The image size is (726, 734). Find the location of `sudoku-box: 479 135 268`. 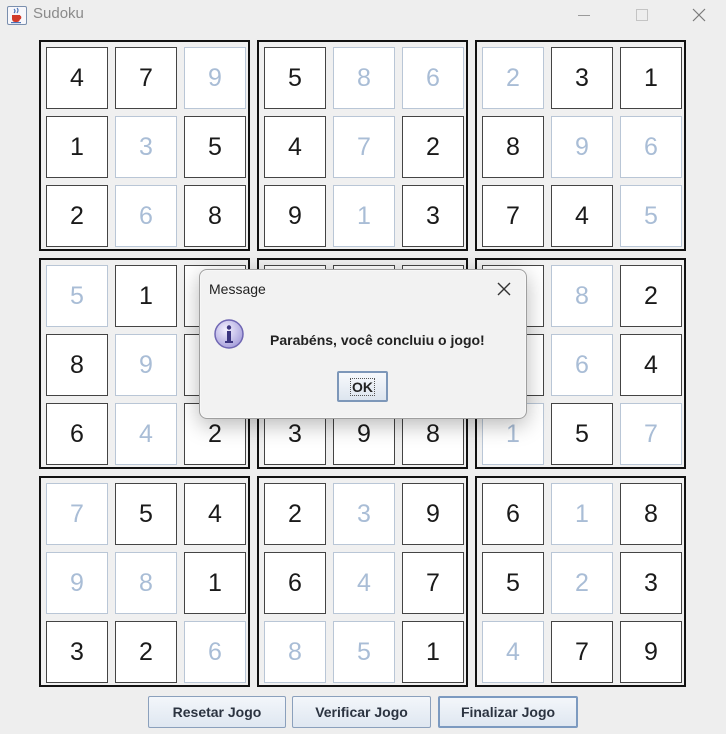

sudoku-box: 479 135 268 is located at coordinates (144, 145).